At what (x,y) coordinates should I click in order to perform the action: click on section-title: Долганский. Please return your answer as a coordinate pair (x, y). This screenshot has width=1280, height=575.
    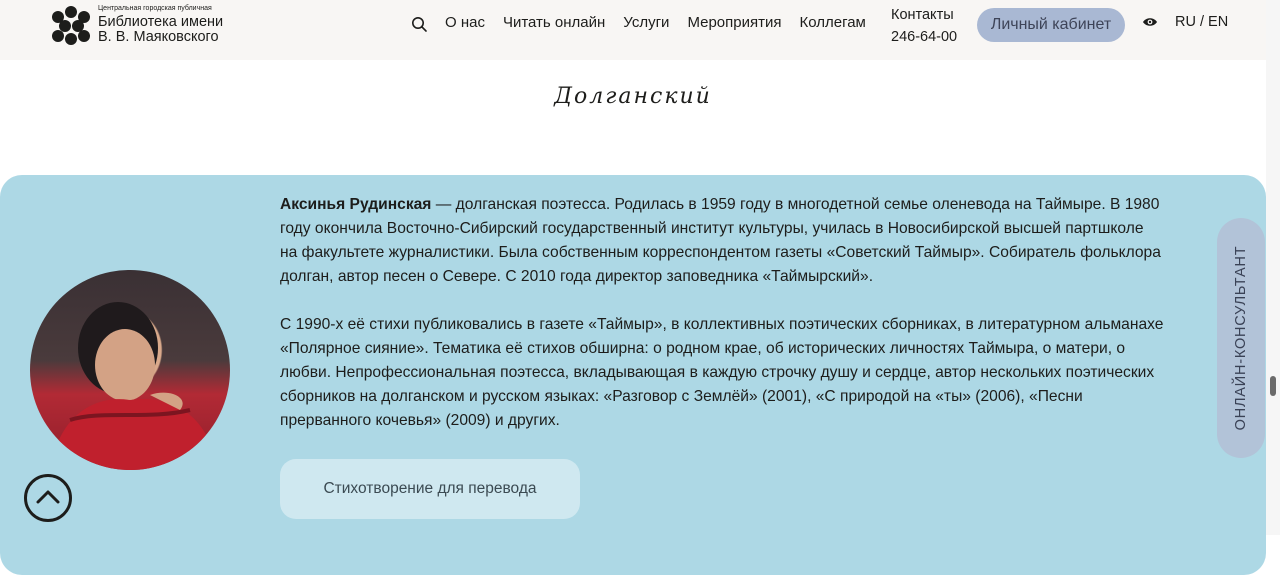
    Looking at the image, I should click on (633, 96).